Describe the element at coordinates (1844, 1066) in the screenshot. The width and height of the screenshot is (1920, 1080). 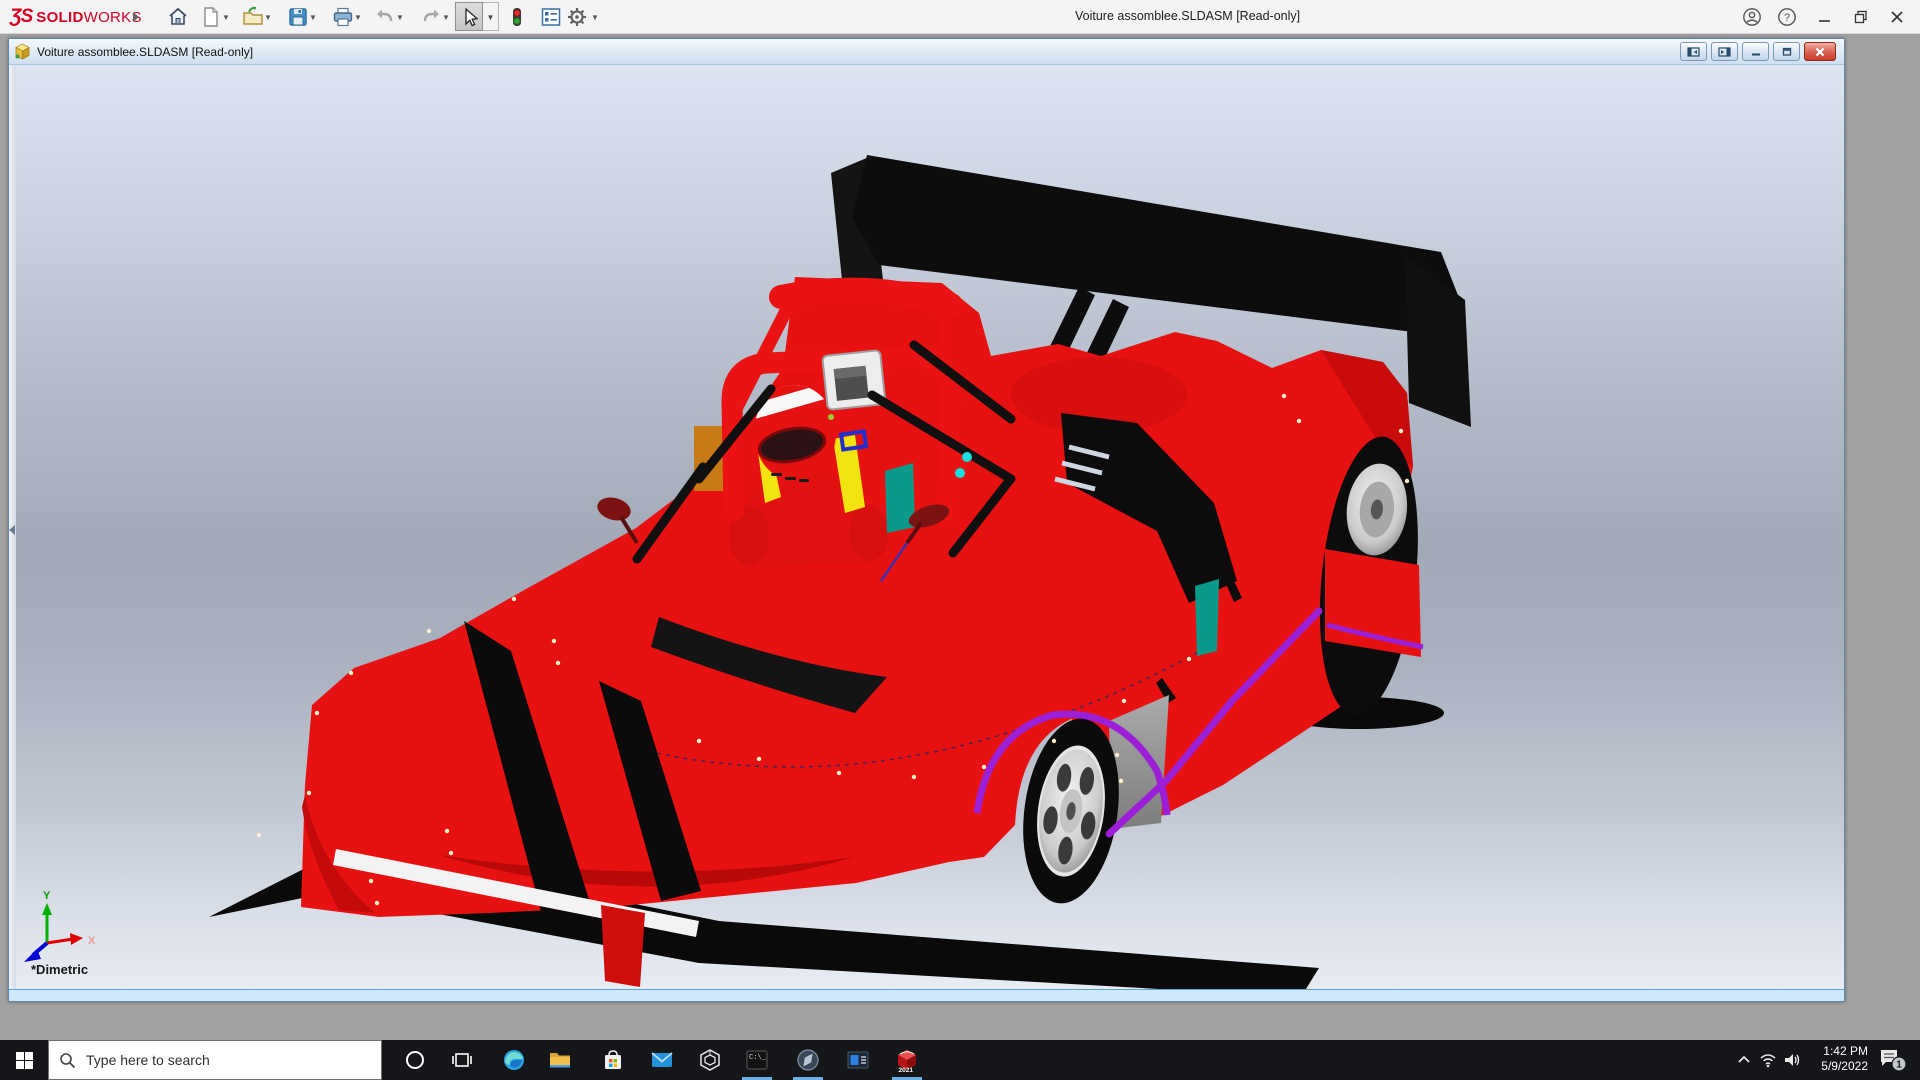
I see `tray-date: 5/9/2022` at that location.